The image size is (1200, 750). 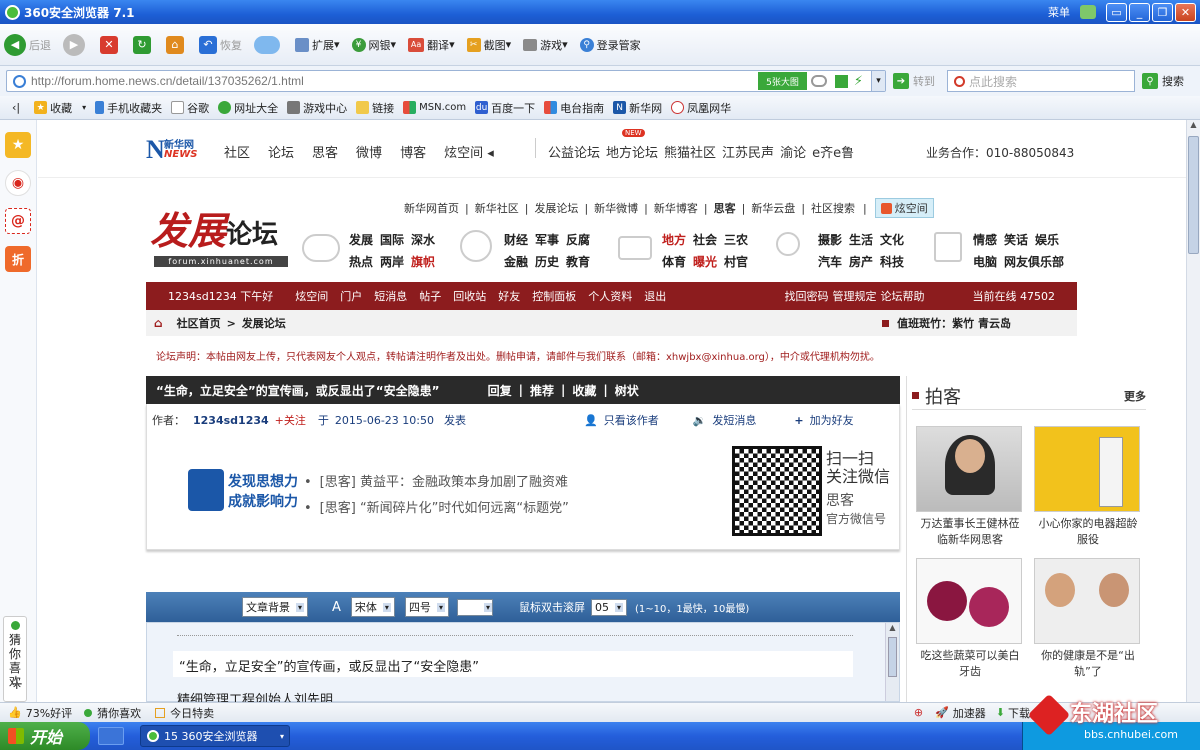 I want to click on thinker-banner-logo, so click(x=206, y=490).